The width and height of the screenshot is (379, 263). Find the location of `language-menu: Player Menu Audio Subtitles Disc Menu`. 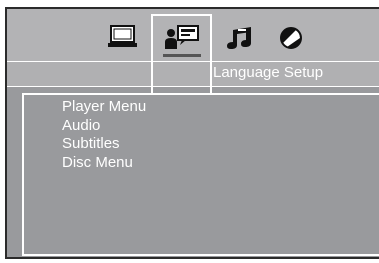

language-menu: Player Menu Audio Subtitles Disc Menu is located at coordinates (104, 135).